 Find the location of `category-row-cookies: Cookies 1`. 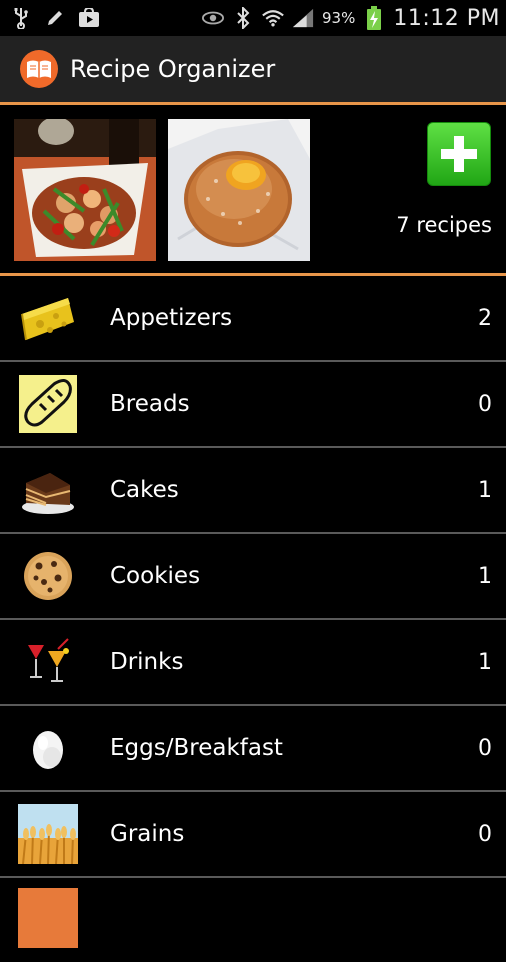

category-row-cookies: Cookies 1 is located at coordinates (253, 577).